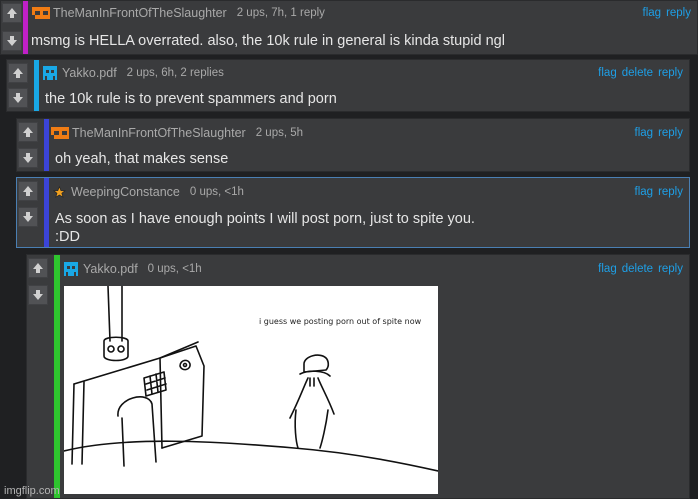 Image resolution: width=698 pixels, height=499 pixels. I want to click on comment-text: oh yeah, that makes sense, so click(142, 159).